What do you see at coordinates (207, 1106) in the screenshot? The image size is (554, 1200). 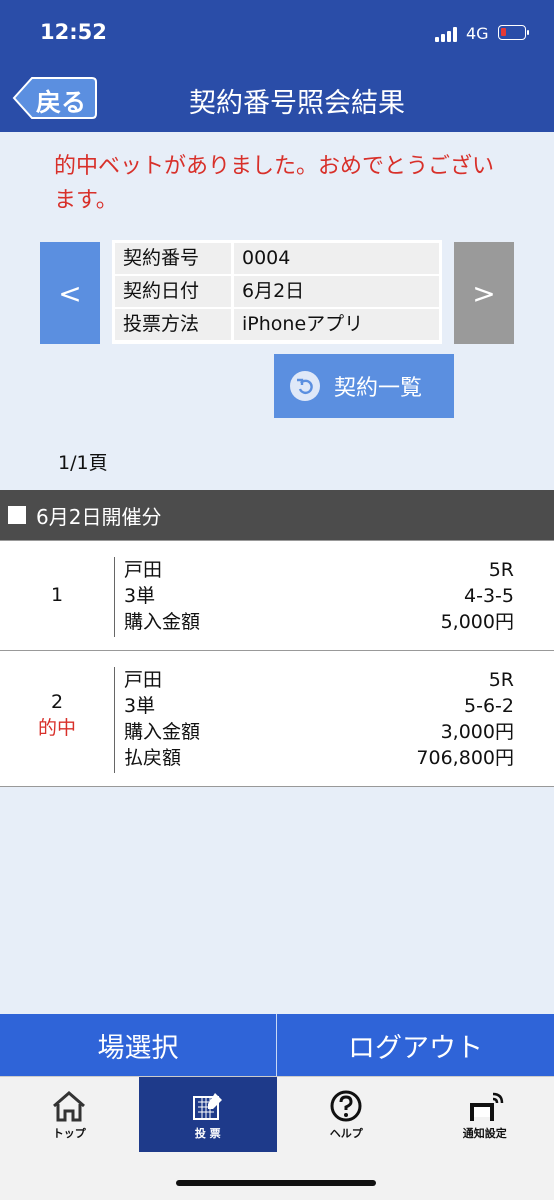 I see `ballot-icon` at bounding box center [207, 1106].